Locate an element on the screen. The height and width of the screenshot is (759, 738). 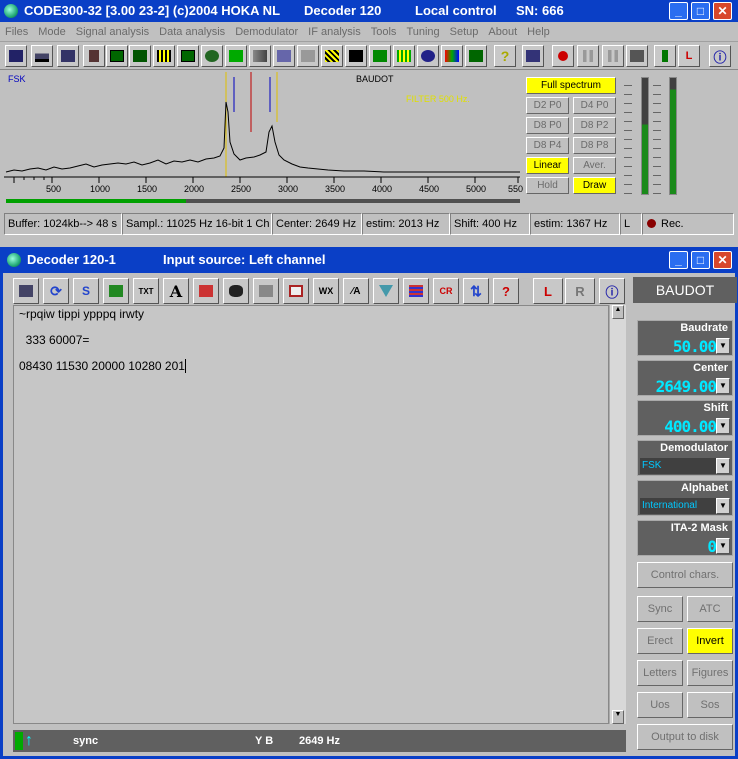
help-icon: ? is located at coordinates (505, 56).